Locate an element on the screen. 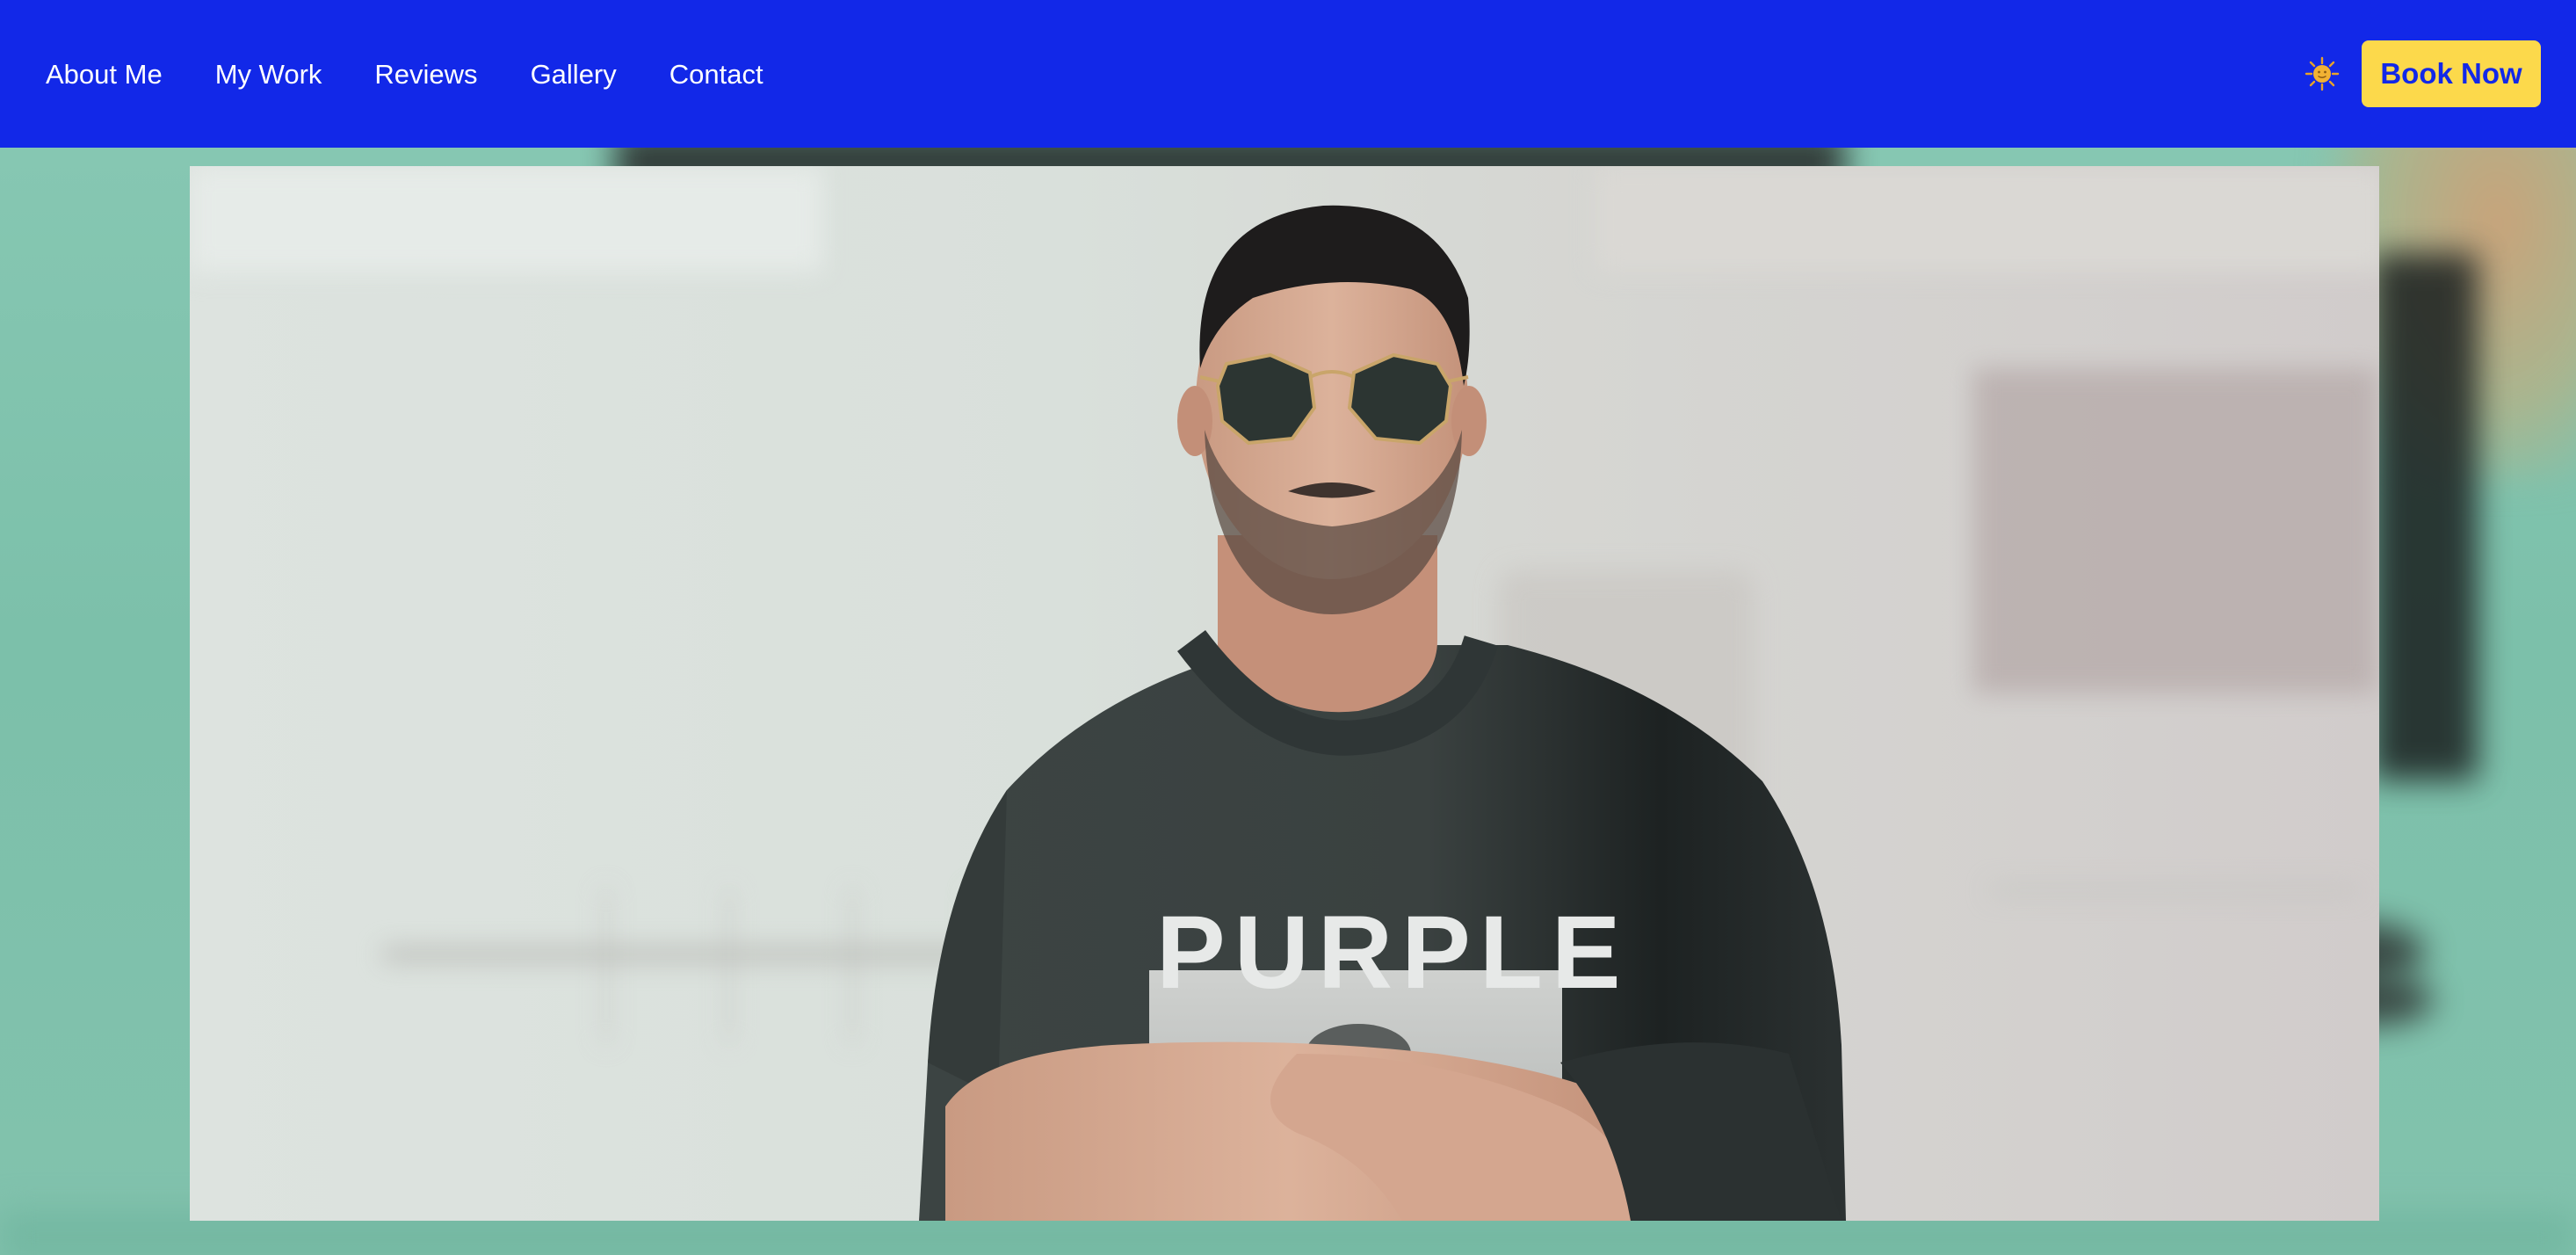 The height and width of the screenshot is (1255, 2576). nav-gallery: Gallery is located at coordinates (574, 74).